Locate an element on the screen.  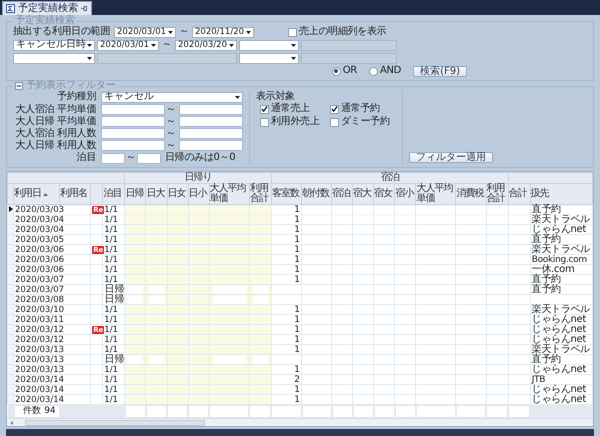
column-group-header: 日帰り is located at coordinates (198, 178).